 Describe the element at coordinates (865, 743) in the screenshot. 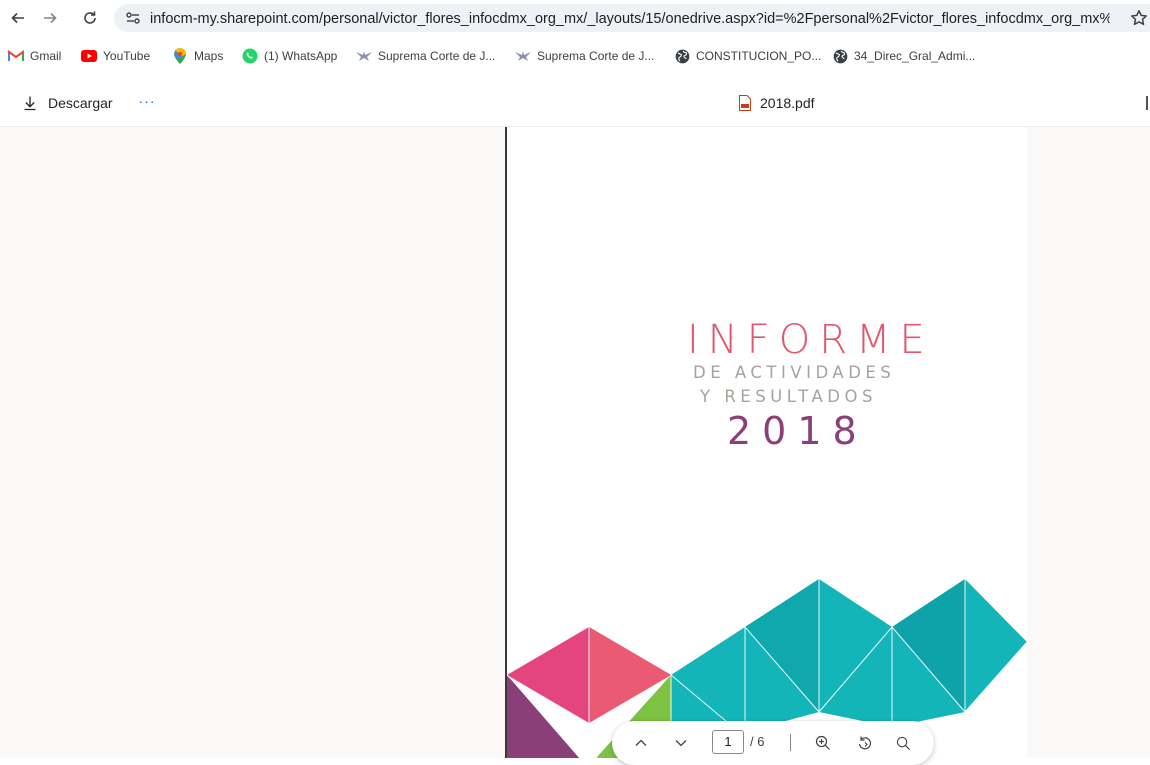

I see `rotate-icon` at that location.